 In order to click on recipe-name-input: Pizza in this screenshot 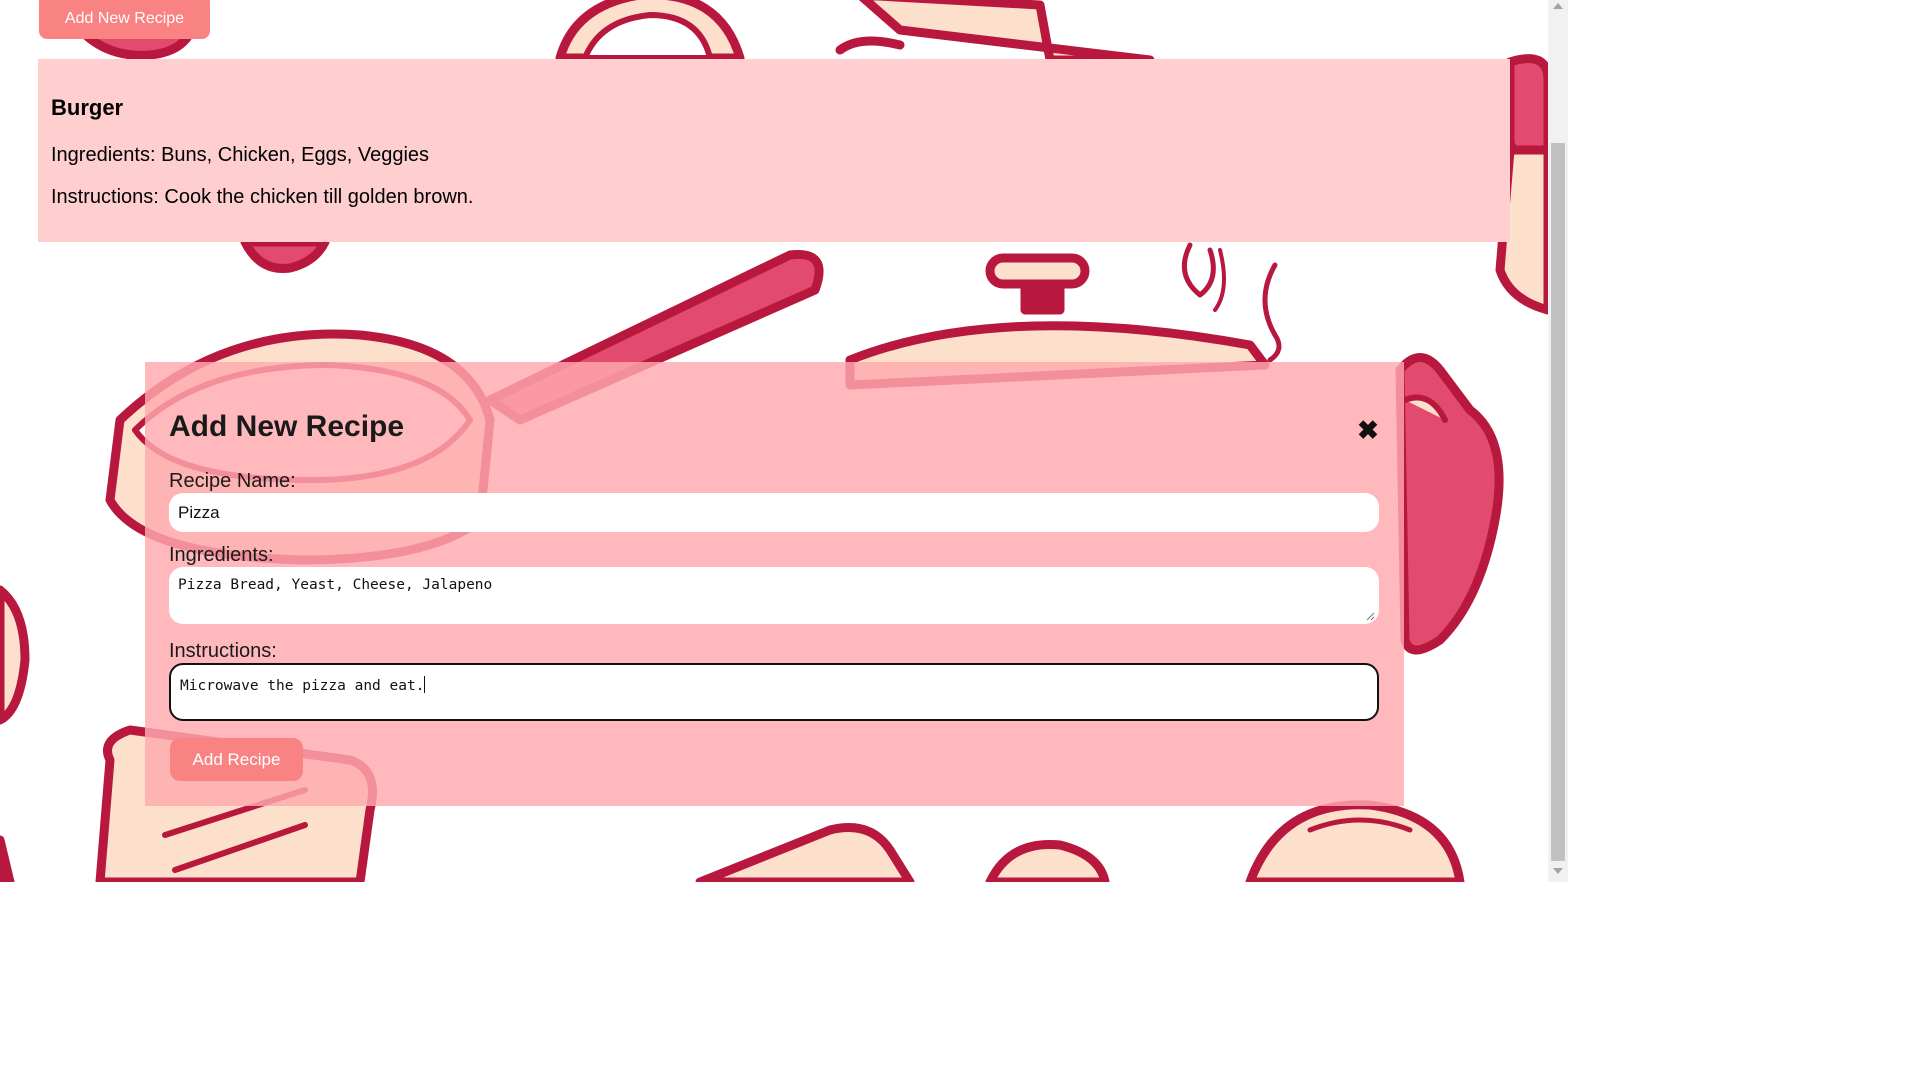, I will do `click(774, 512)`.